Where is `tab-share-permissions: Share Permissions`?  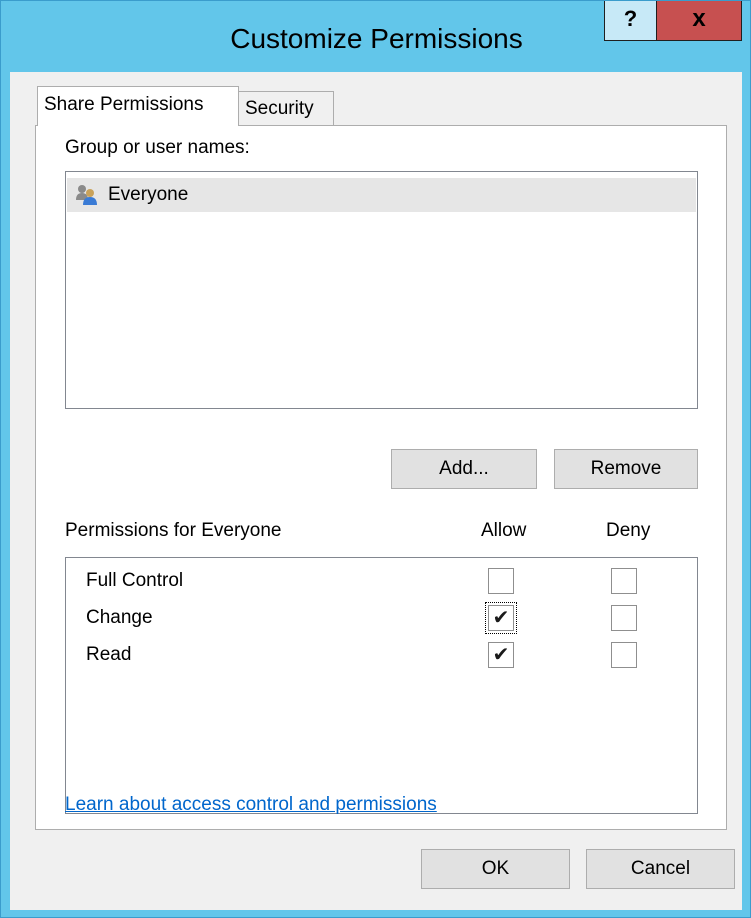 tab-share-permissions: Share Permissions is located at coordinates (138, 106).